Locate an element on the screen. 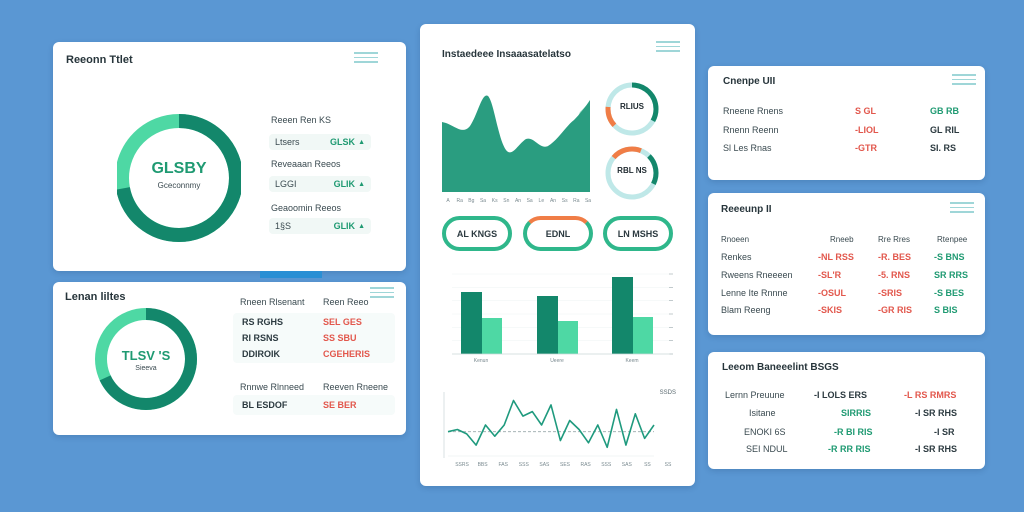 The width and height of the screenshot is (1024, 512). row-value: -GR RIS is located at coordinates (895, 310).